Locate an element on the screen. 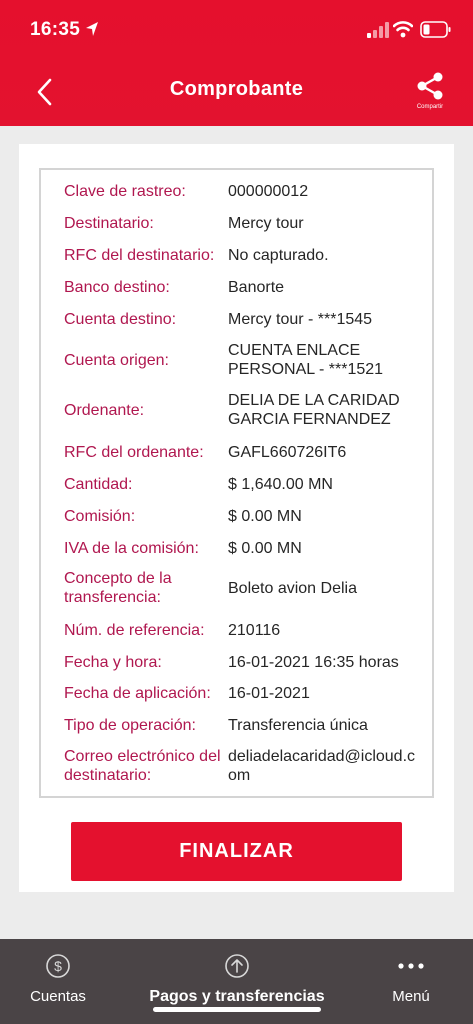 This screenshot has width=473, height=1024. receipt-label: Cuenta origen: is located at coordinates (116, 360).